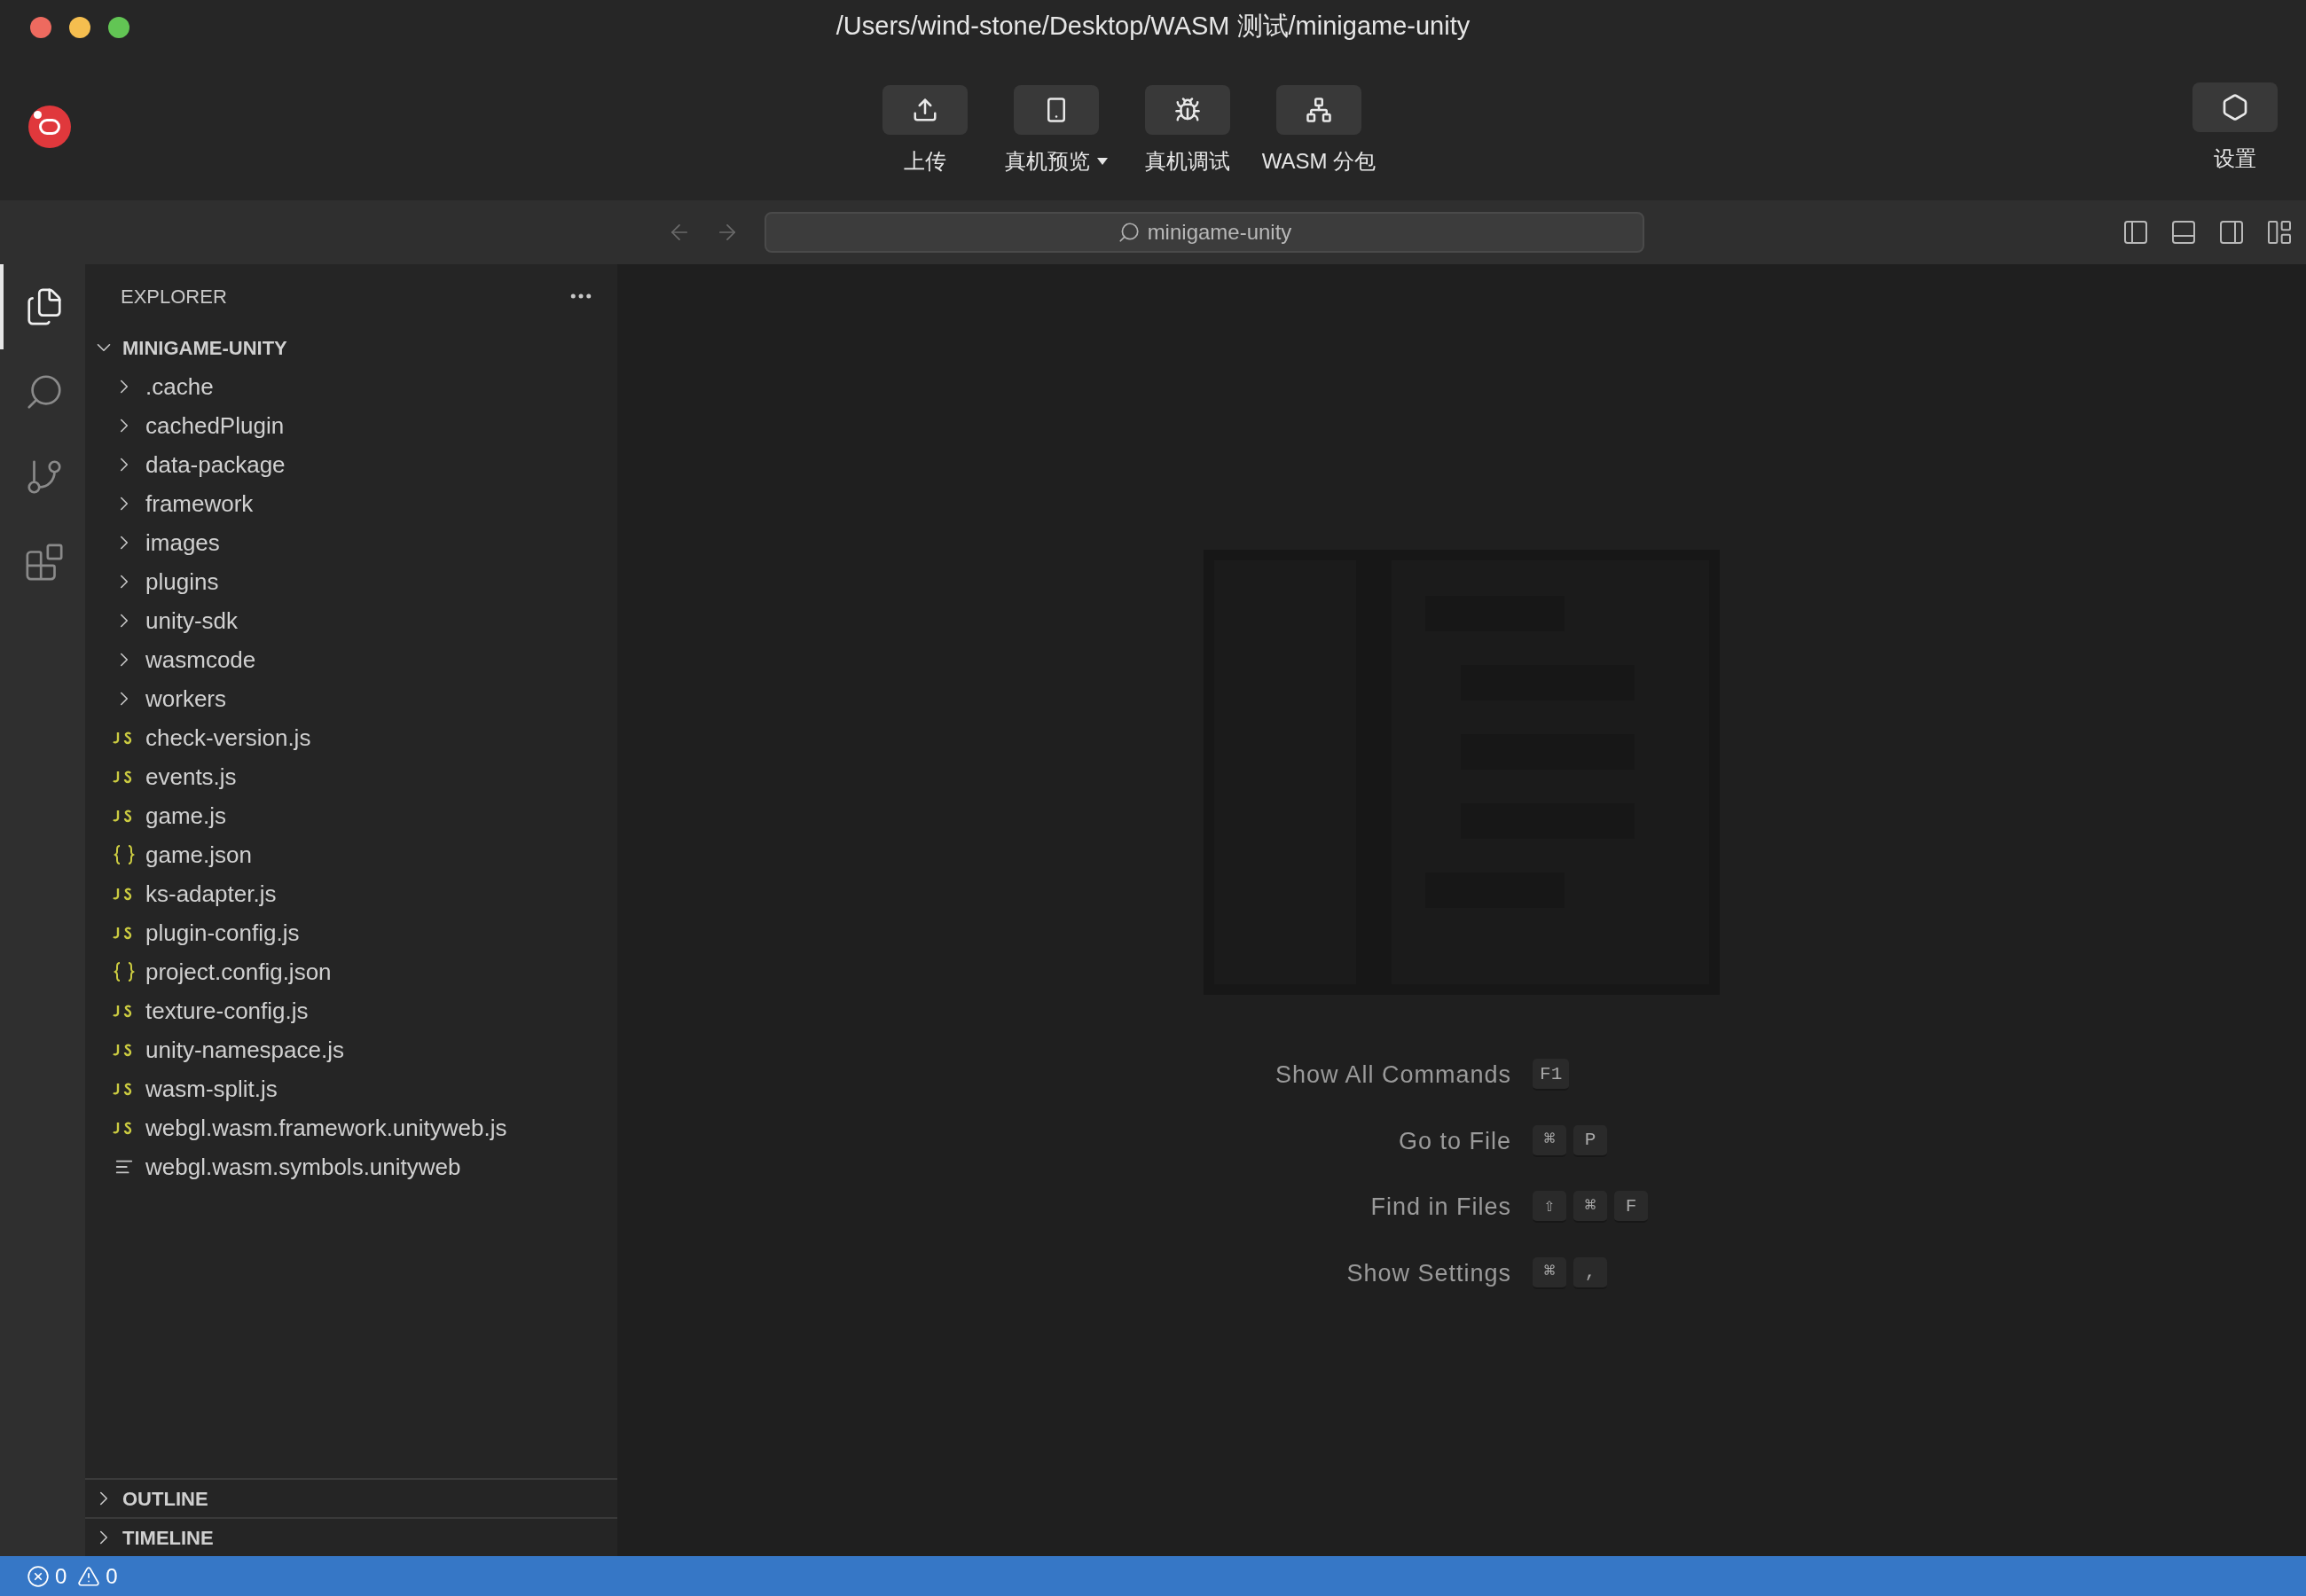  What do you see at coordinates (351, 425) in the screenshot?
I see `tree-item: cachedPlugin` at bounding box center [351, 425].